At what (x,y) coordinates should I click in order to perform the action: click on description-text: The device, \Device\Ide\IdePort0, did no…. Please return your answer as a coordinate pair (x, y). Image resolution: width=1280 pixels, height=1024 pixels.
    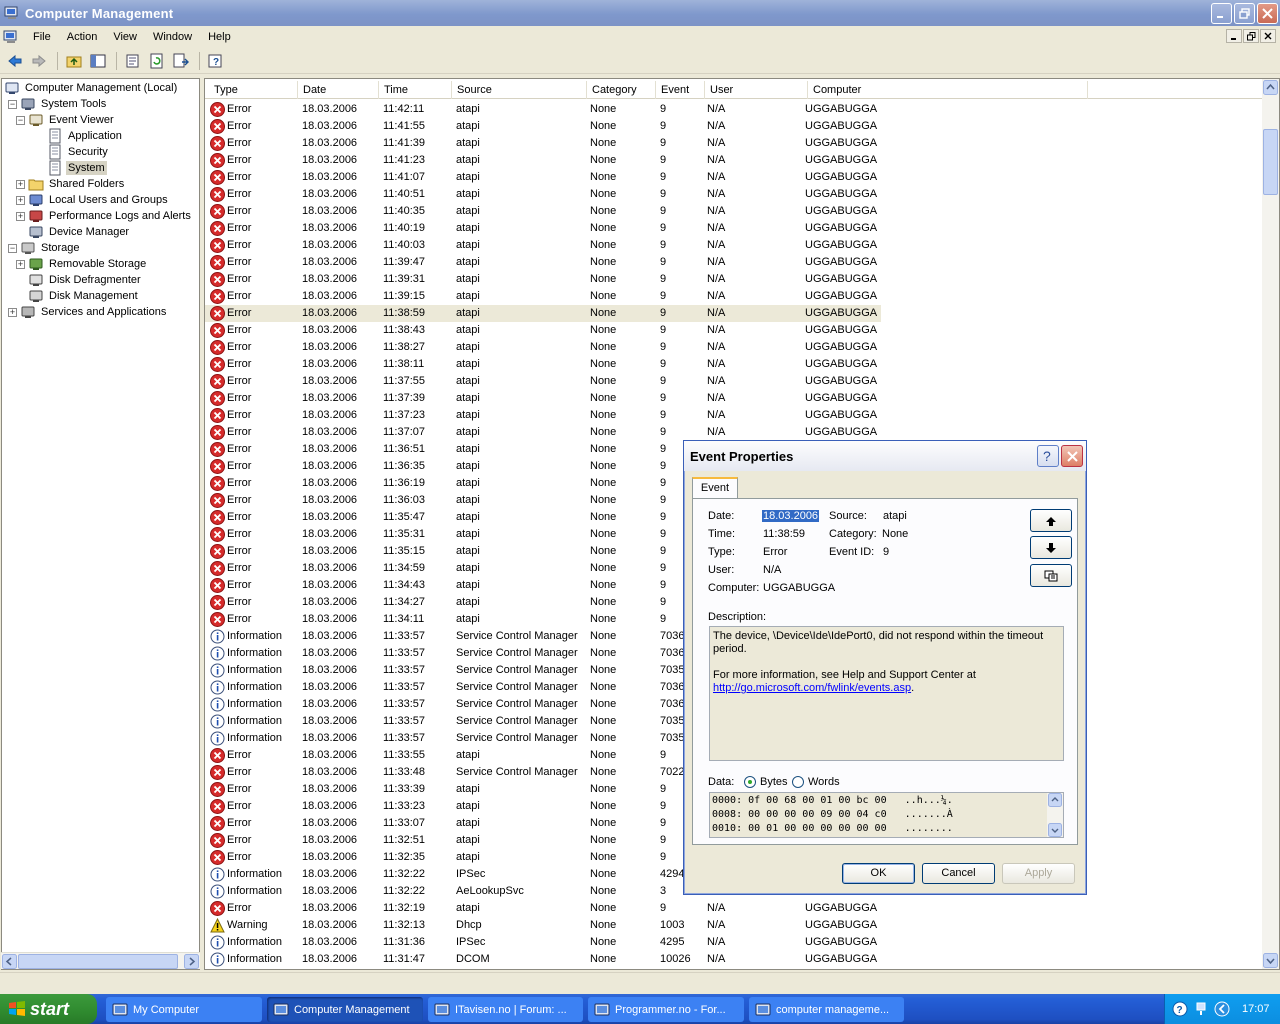
    Looking at the image, I should click on (886, 693).